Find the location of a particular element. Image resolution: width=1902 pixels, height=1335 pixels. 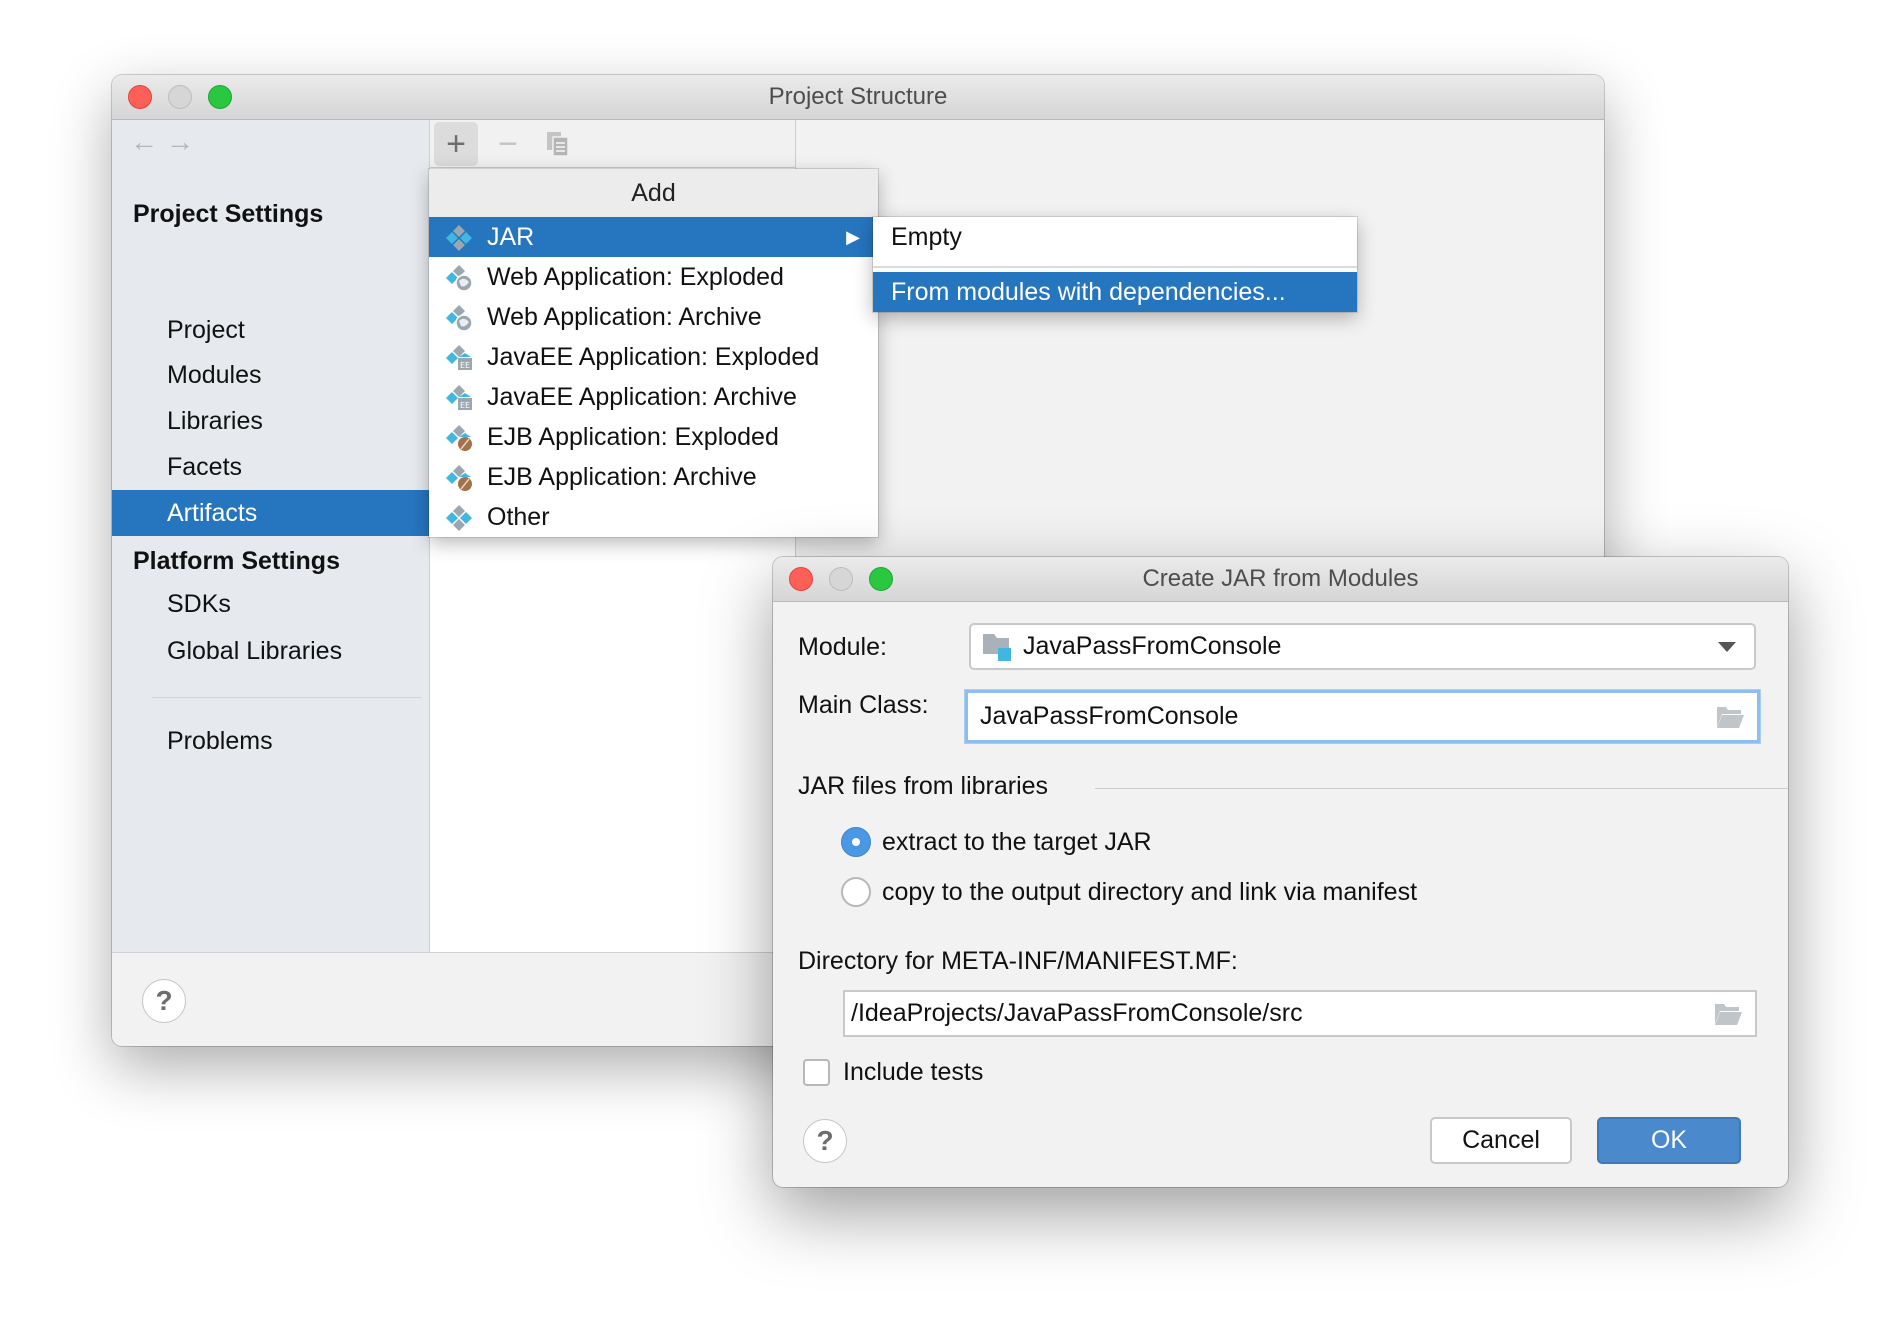

add-artifact-button: + is located at coordinates (456, 144).